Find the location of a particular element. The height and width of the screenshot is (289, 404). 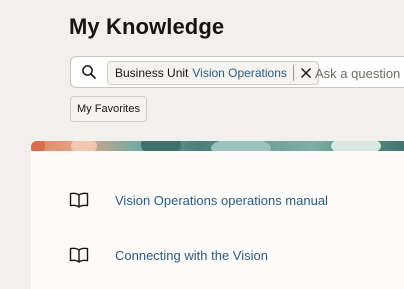

search-bar: Business Unit Vision Operations is located at coordinates (237, 72).